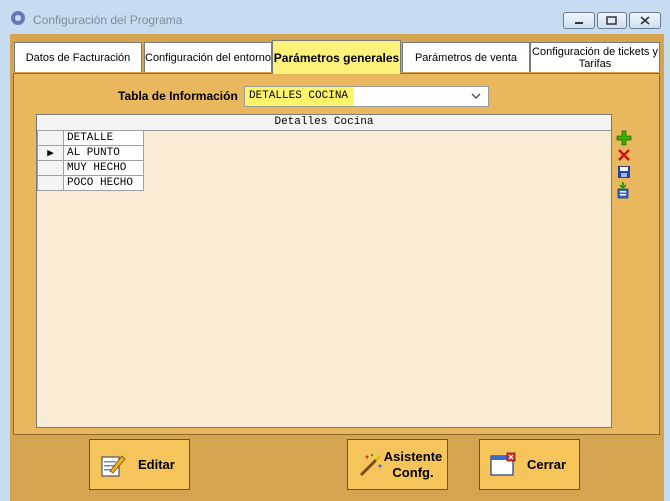  Describe the element at coordinates (413, 456) in the screenshot. I see `asistente-label-line1: Asistente` at that location.